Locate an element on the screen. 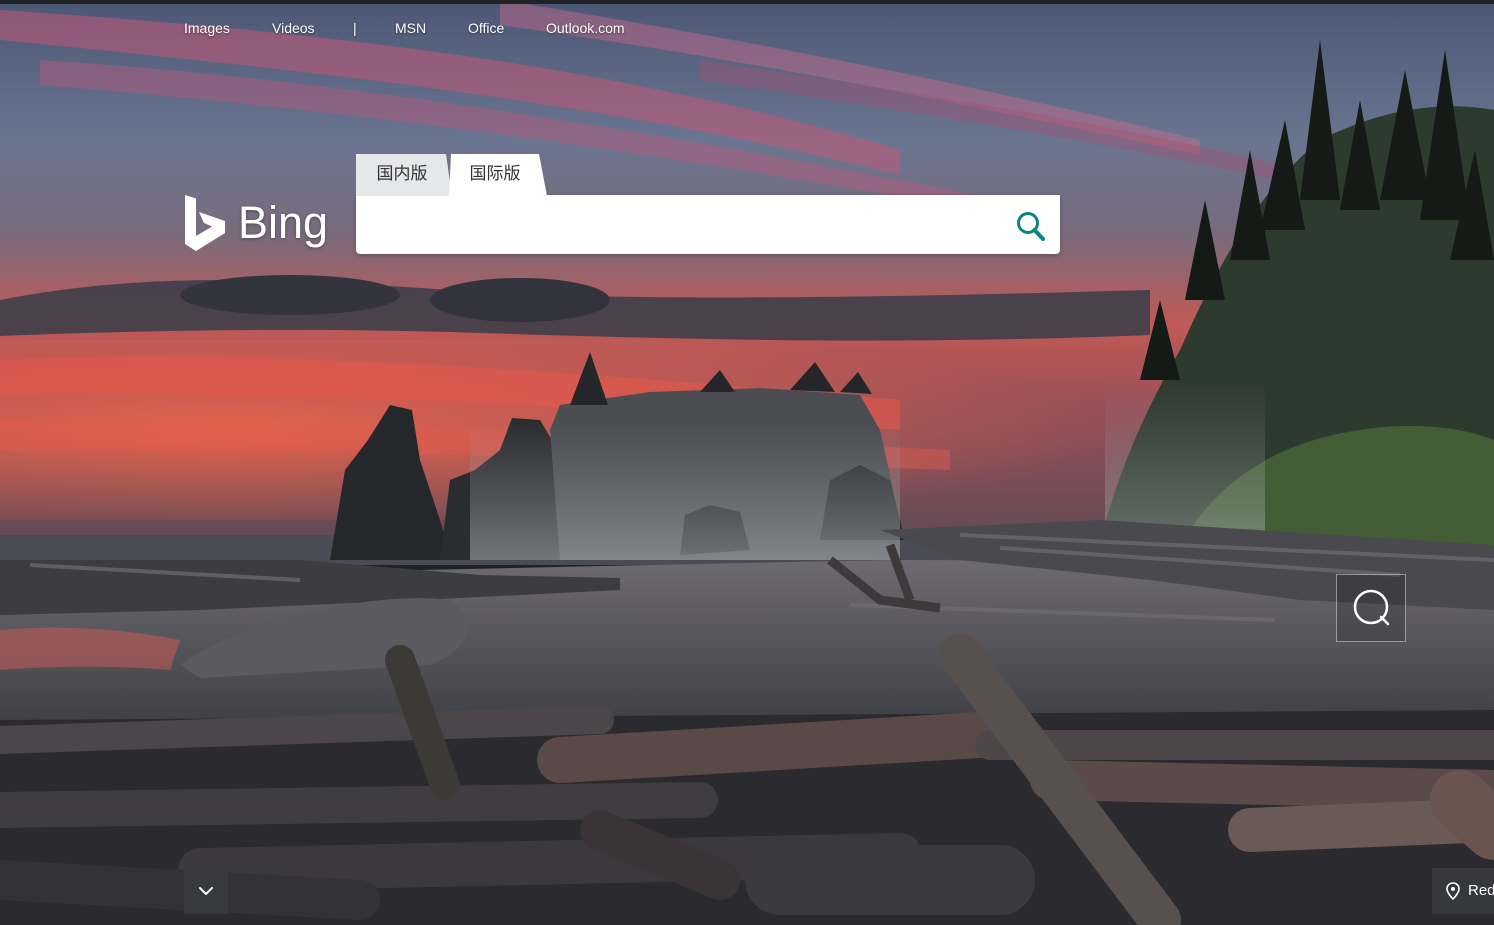 The image size is (1494, 925). search-box is located at coordinates (708, 224).